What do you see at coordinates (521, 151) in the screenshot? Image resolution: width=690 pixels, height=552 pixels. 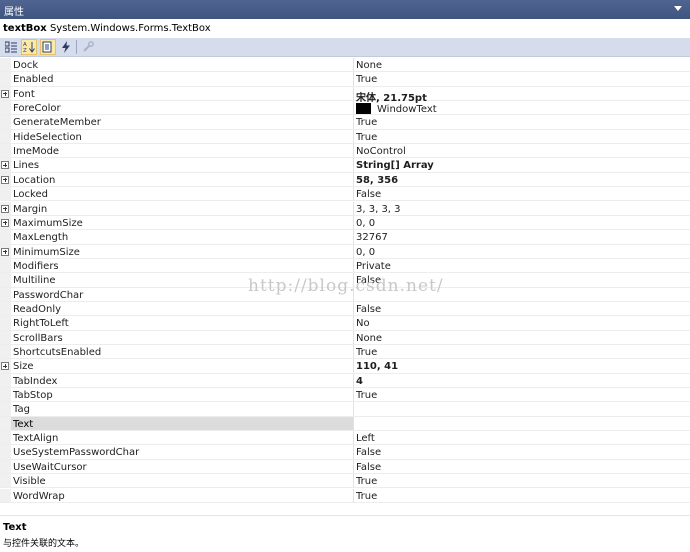 I see `property-value: NoControl` at bounding box center [521, 151].